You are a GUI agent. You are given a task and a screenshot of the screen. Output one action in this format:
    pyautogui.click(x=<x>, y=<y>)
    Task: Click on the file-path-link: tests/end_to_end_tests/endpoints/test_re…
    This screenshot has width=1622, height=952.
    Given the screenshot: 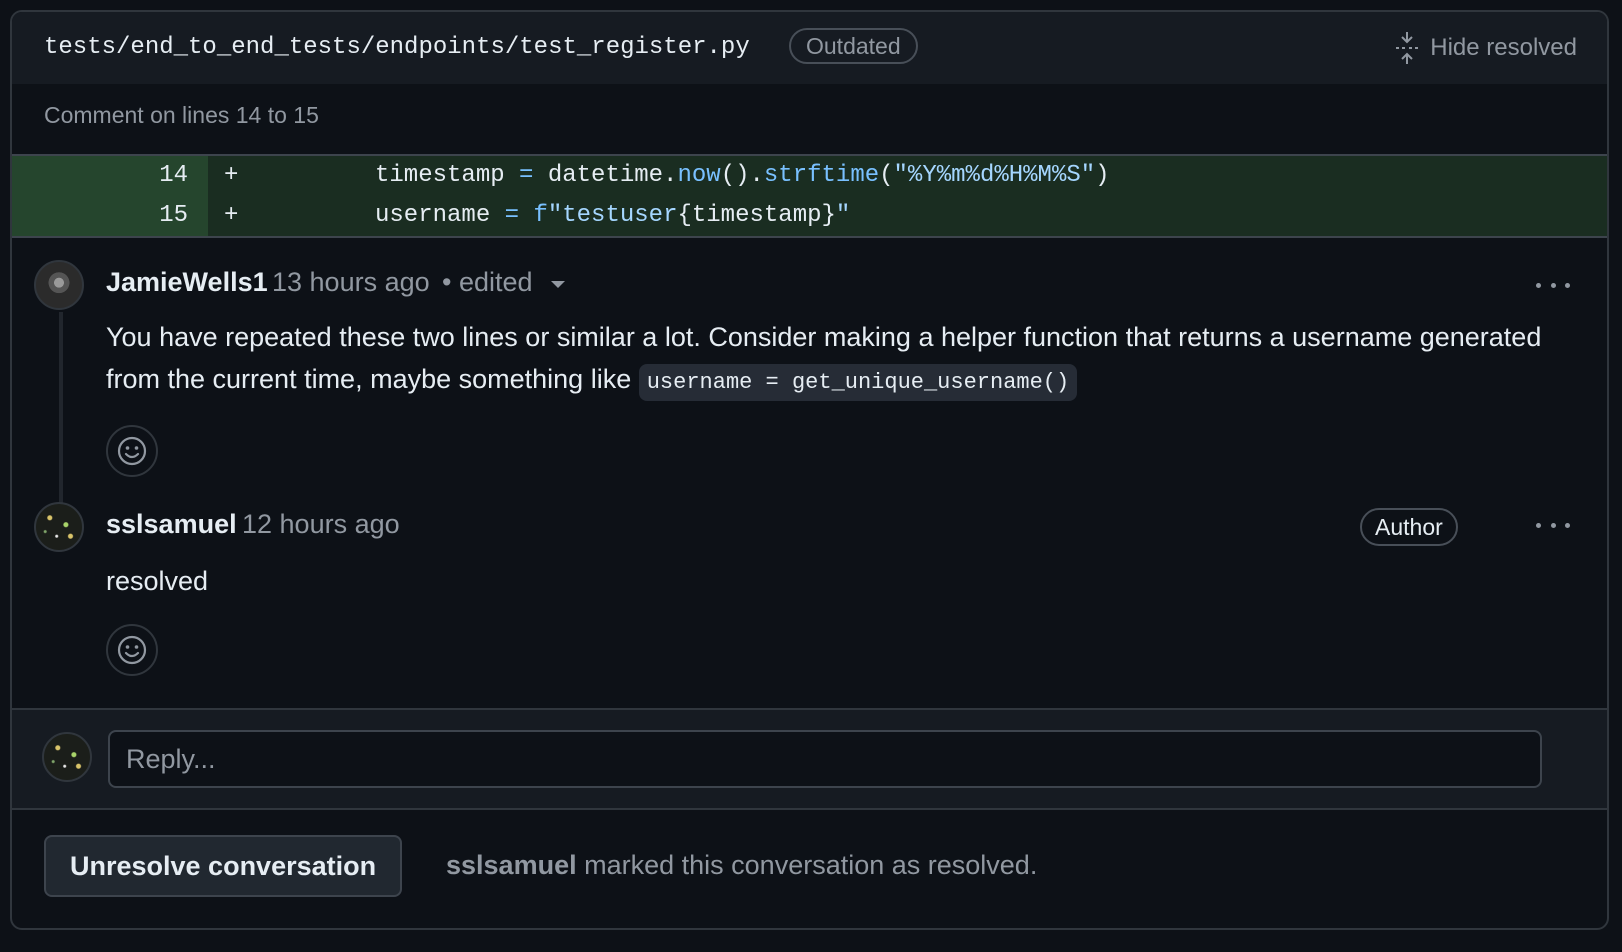 What is the action you would take?
    pyautogui.click(x=397, y=47)
    